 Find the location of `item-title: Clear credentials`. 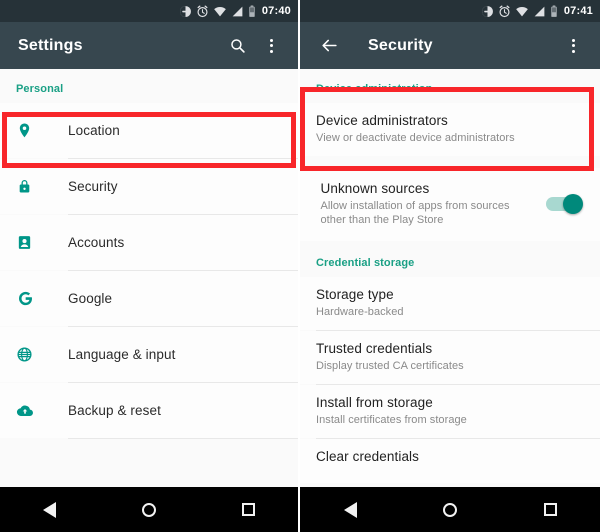

item-title: Clear credentials is located at coordinates (367, 456).